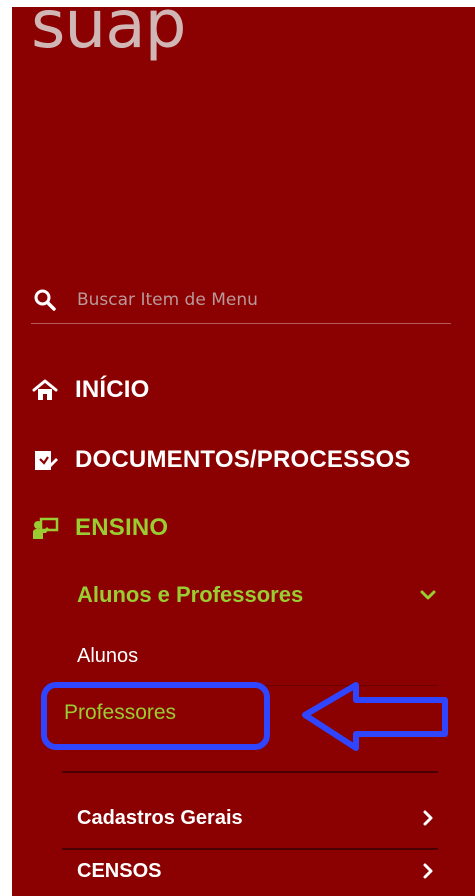  Describe the element at coordinates (109, 29) in the screenshot. I see `suap-logo: suap` at that location.